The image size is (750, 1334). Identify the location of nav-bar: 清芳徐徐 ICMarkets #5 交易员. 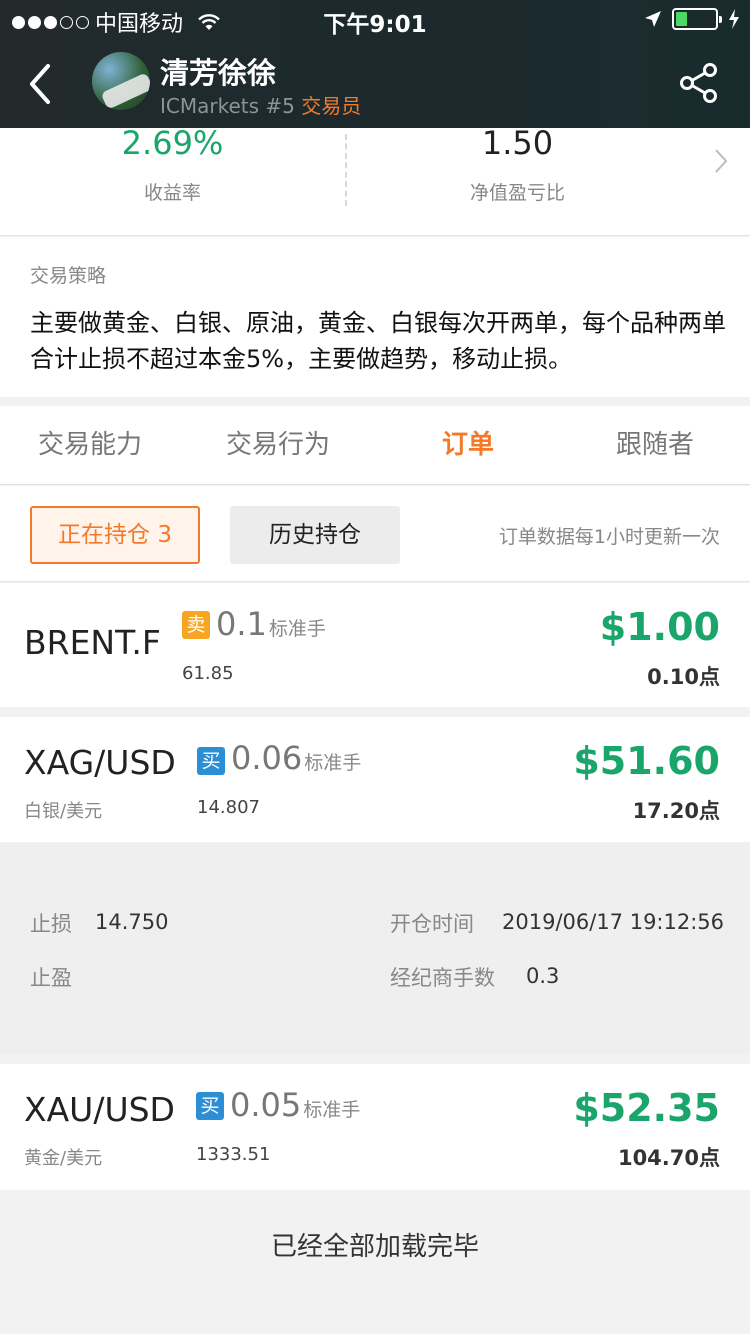
(375, 84).